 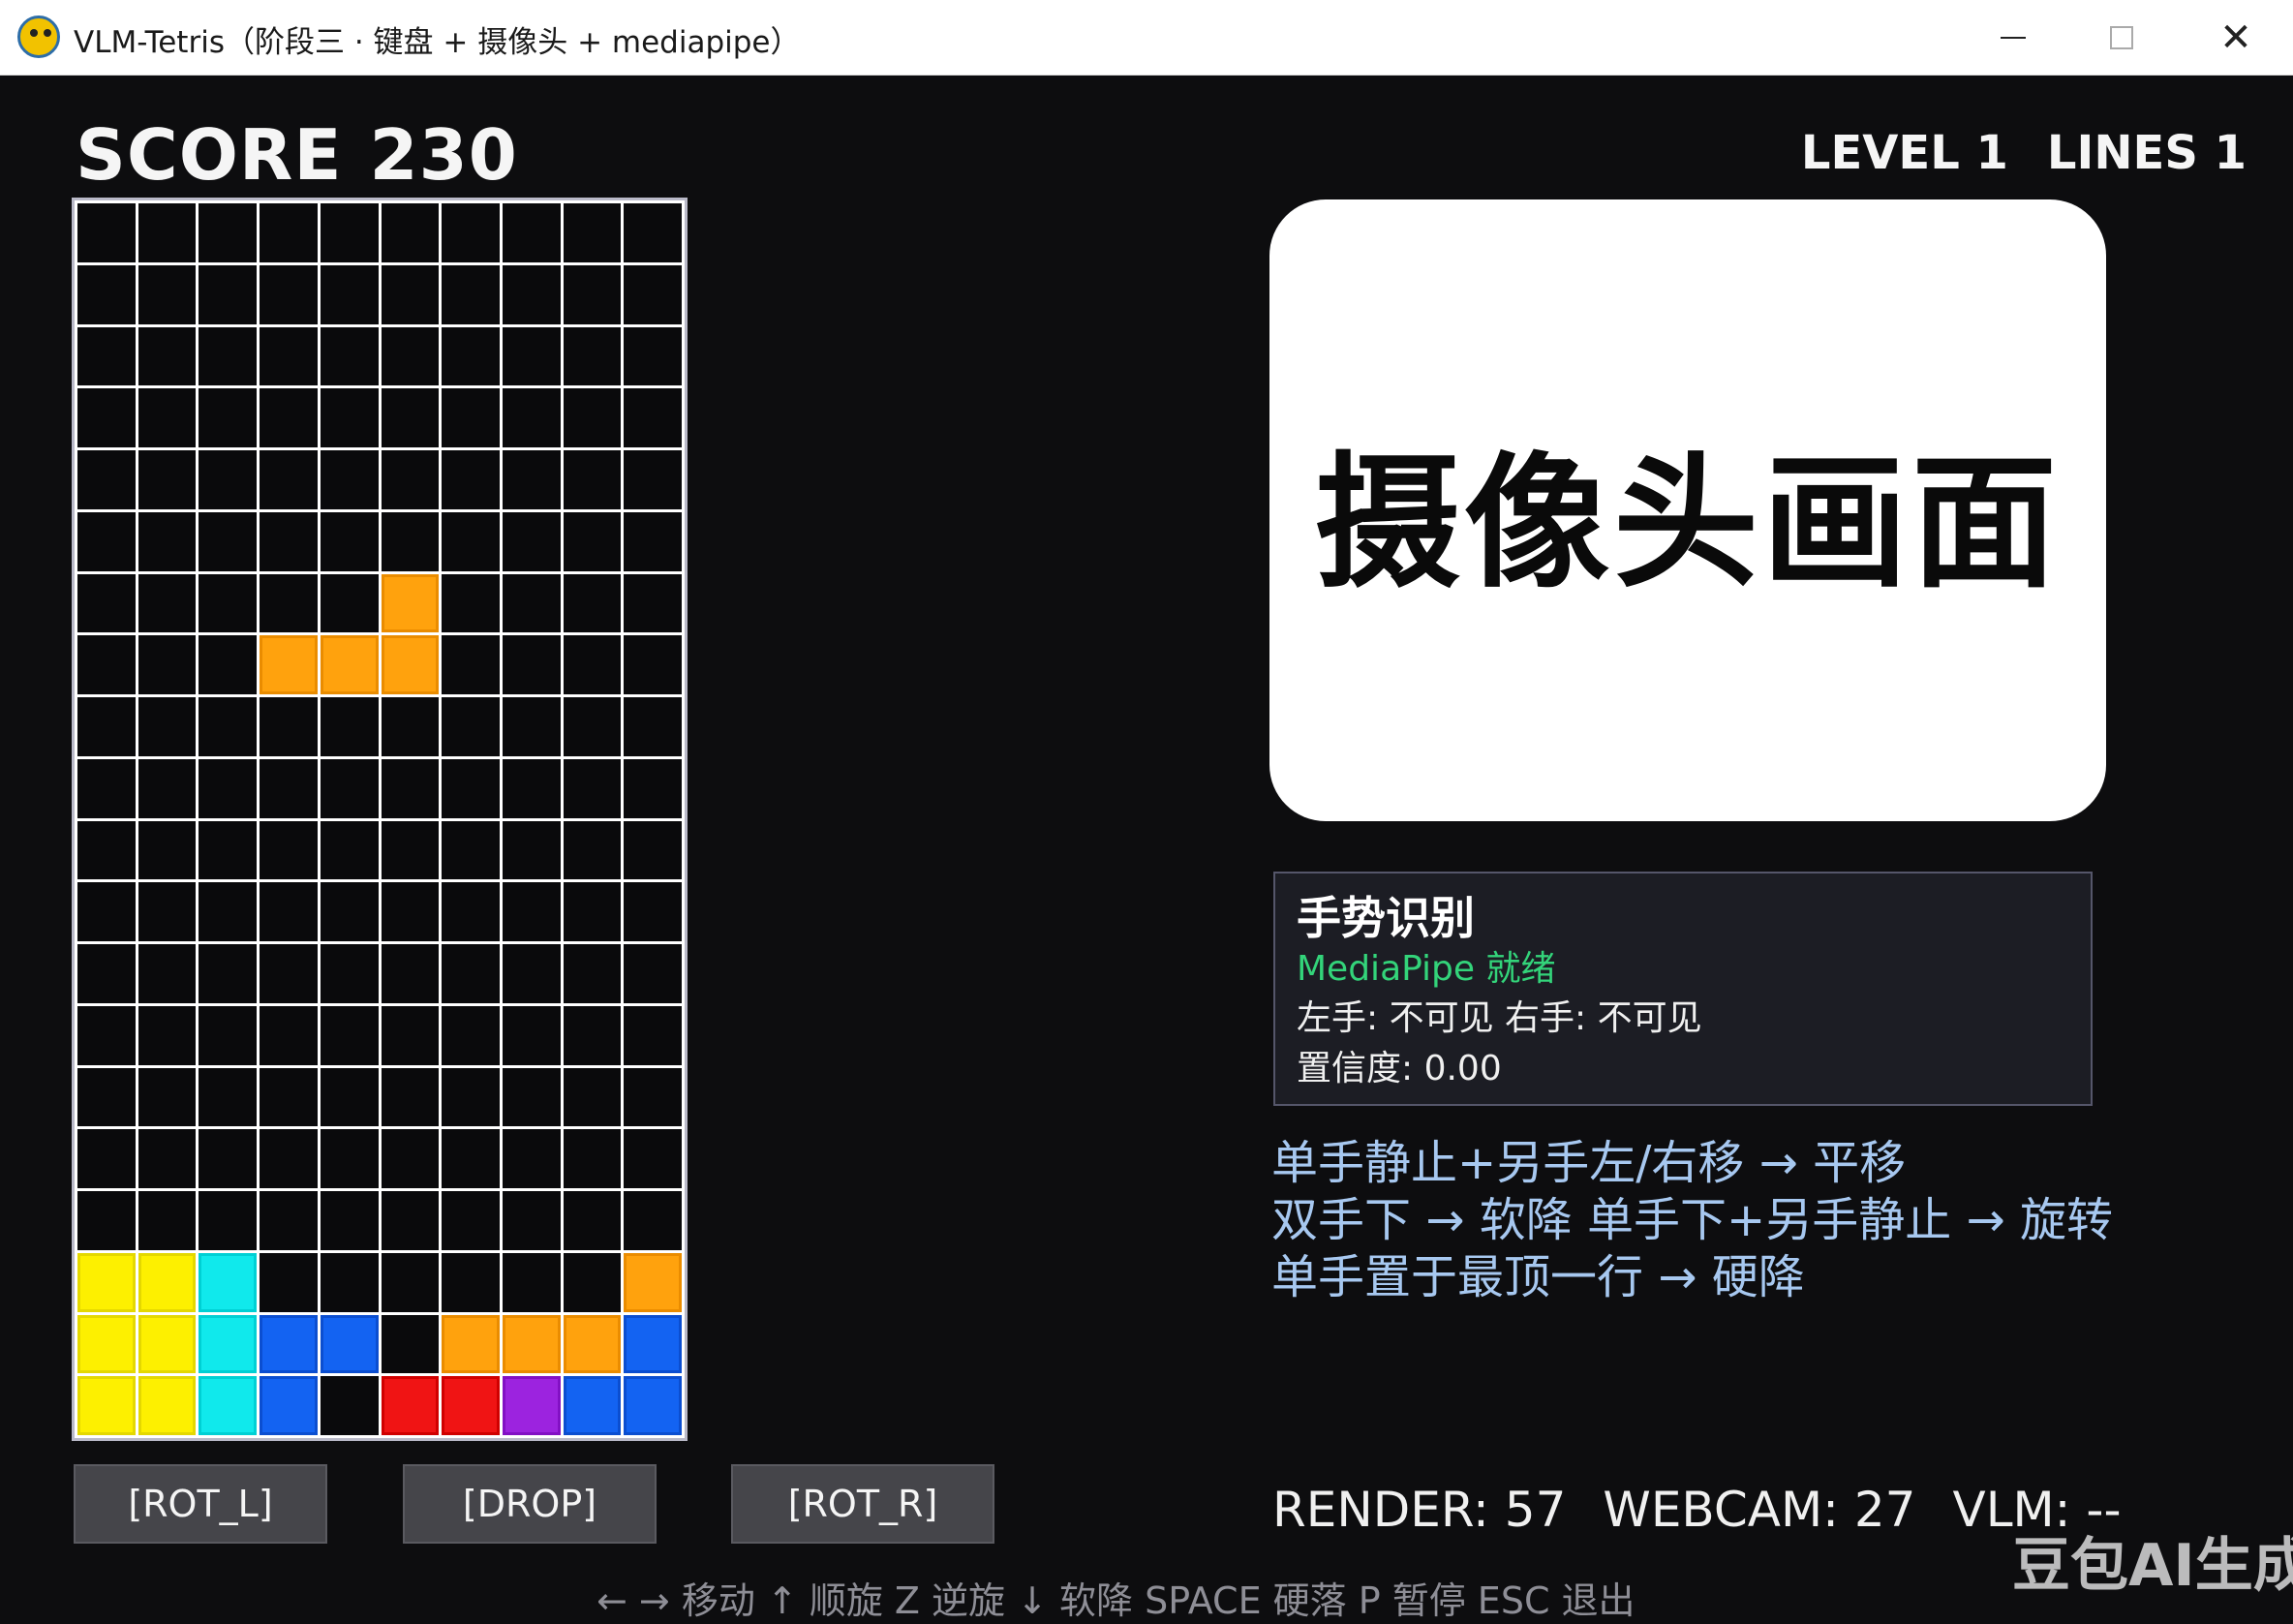 What do you see at coordinates (437, 42) in the screenshot?
I see `window-title: VLM-Tetris（阶段三 · 键盘 + 摄像头 + mediapipe）` at bounding box center [437, 42].